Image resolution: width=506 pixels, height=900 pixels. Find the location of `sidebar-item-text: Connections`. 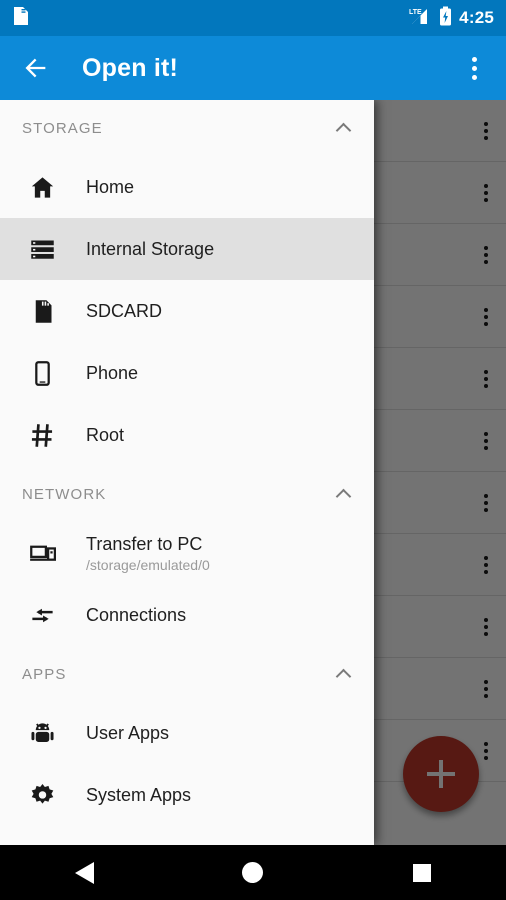

sidebar-item-text: Connections is located at coordinates (136, 615).